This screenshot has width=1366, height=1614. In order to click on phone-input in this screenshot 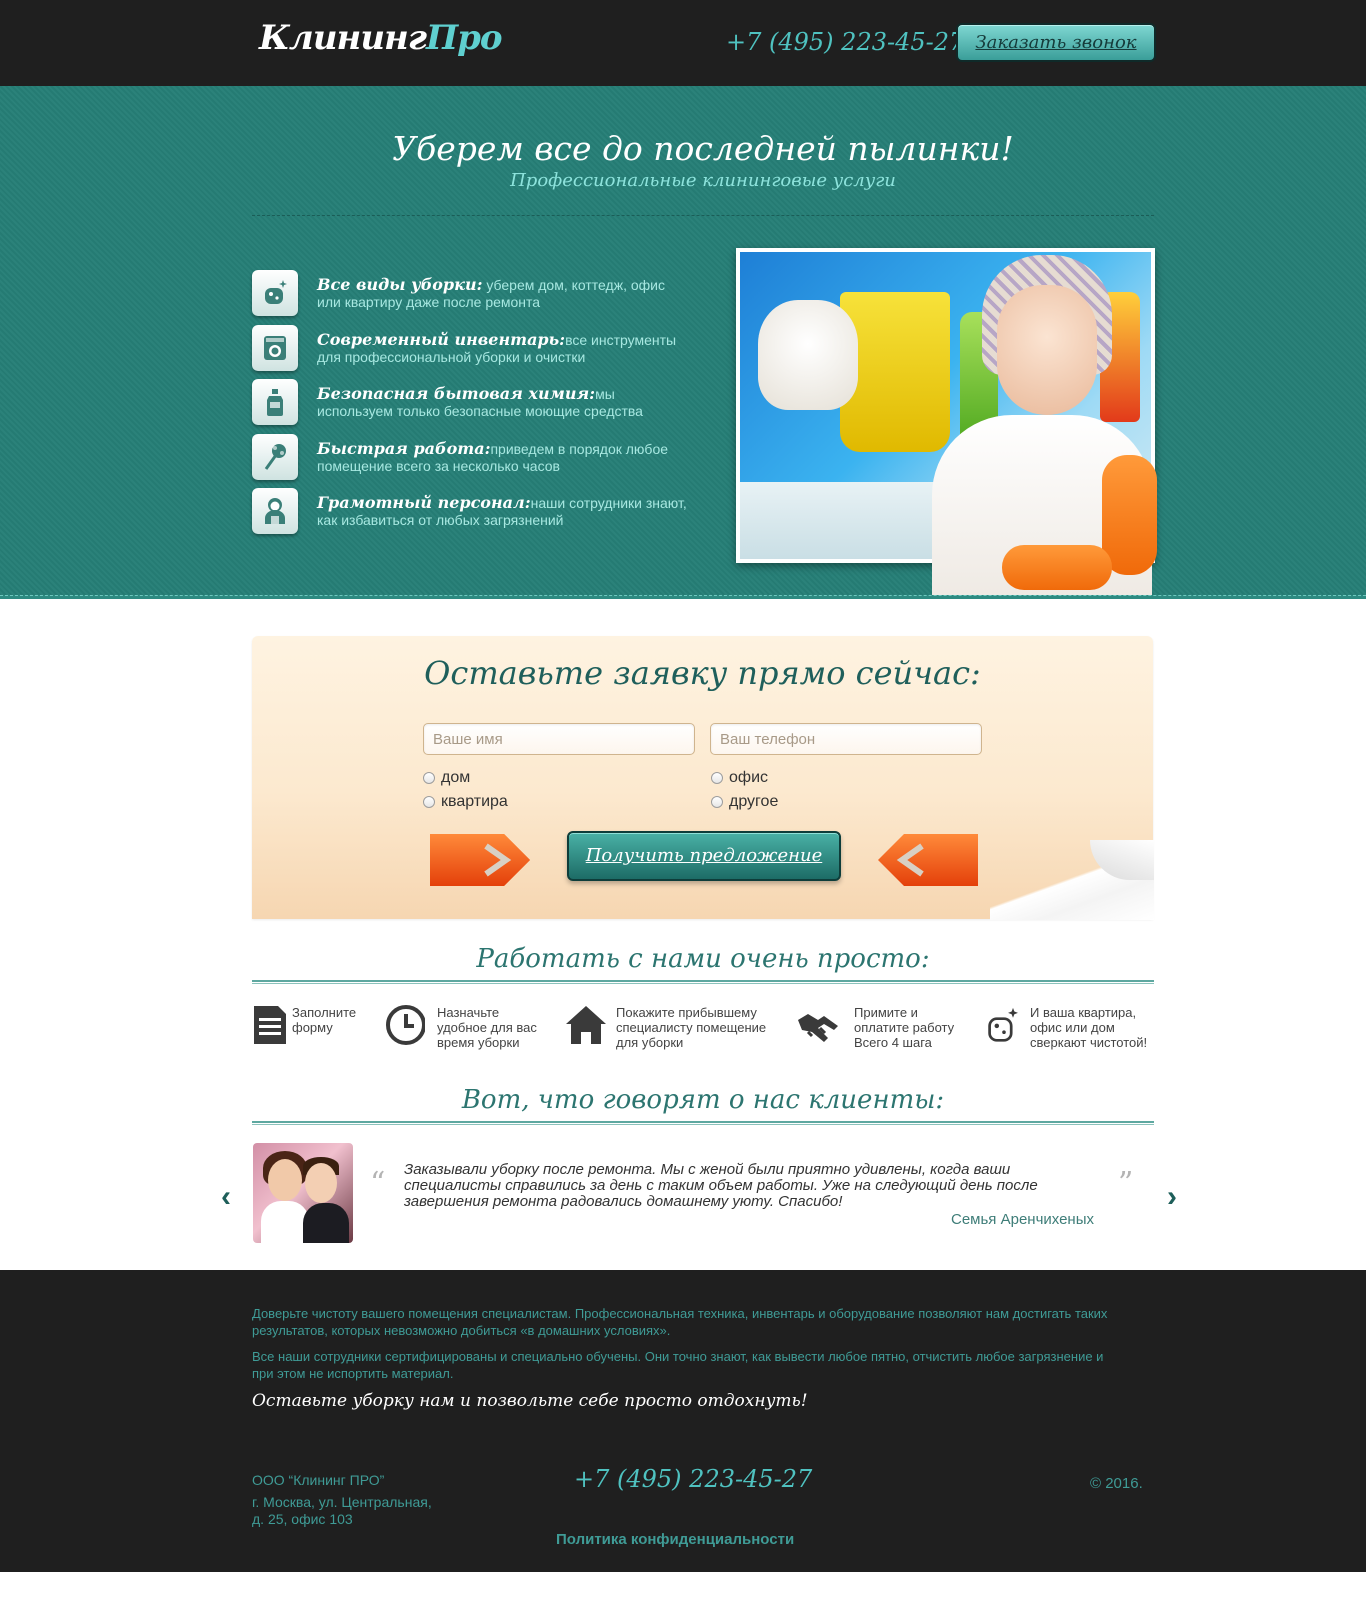, I will do `click(846, 739)`.